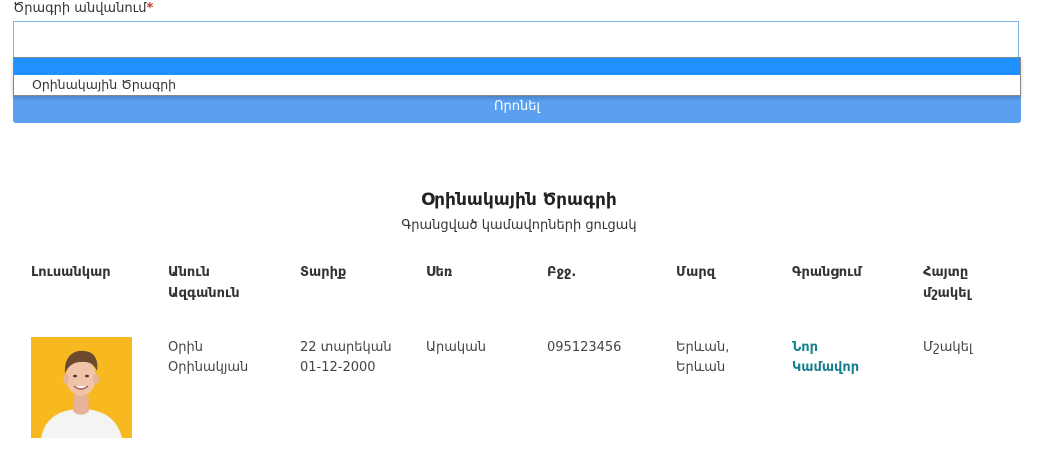 Image resolution: width=1038 pixels, height=461 pixels. I want to click on column-header-gender: Սեռ, so click(439, 272).